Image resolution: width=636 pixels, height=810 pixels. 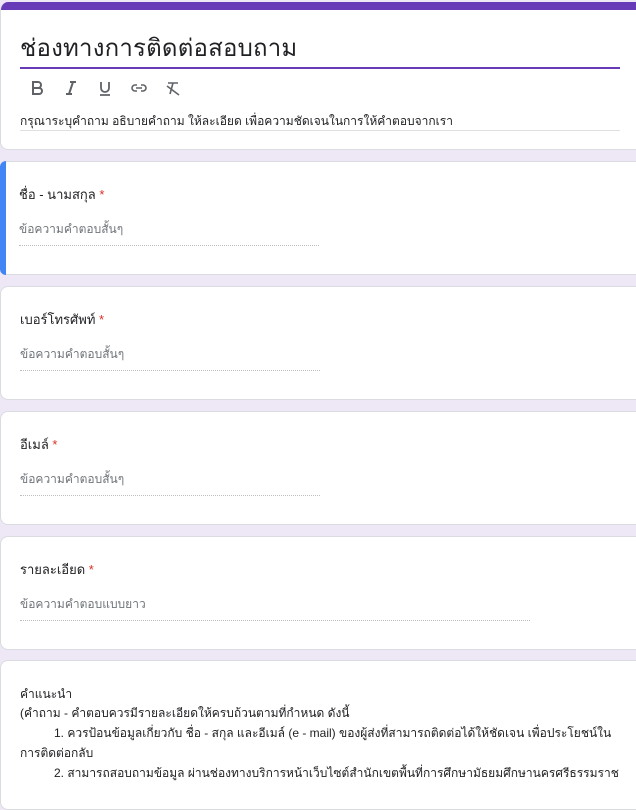 I want to click on title-underline, so click(x=320, y=68).